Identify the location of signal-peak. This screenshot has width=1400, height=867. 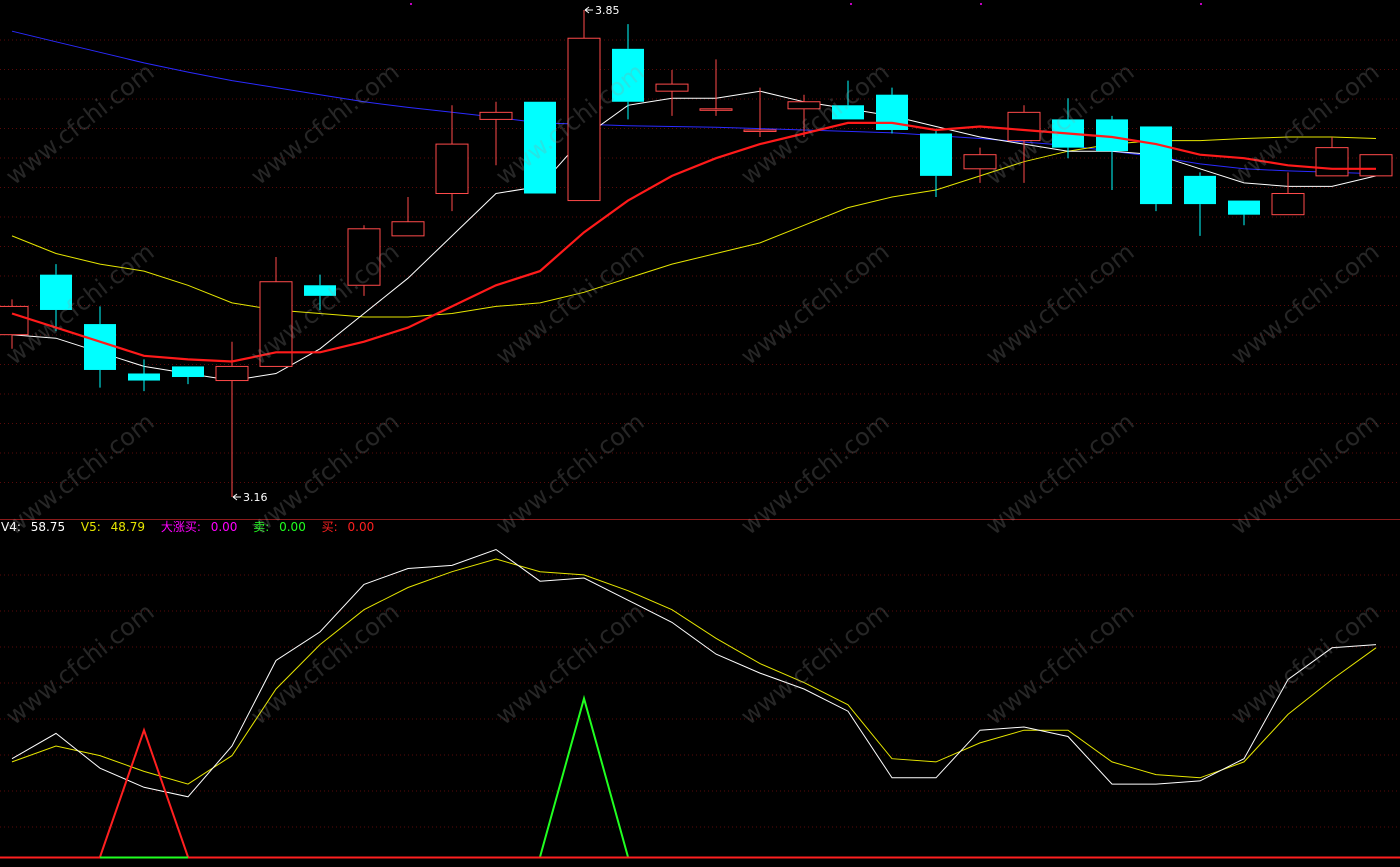
(584, 776).